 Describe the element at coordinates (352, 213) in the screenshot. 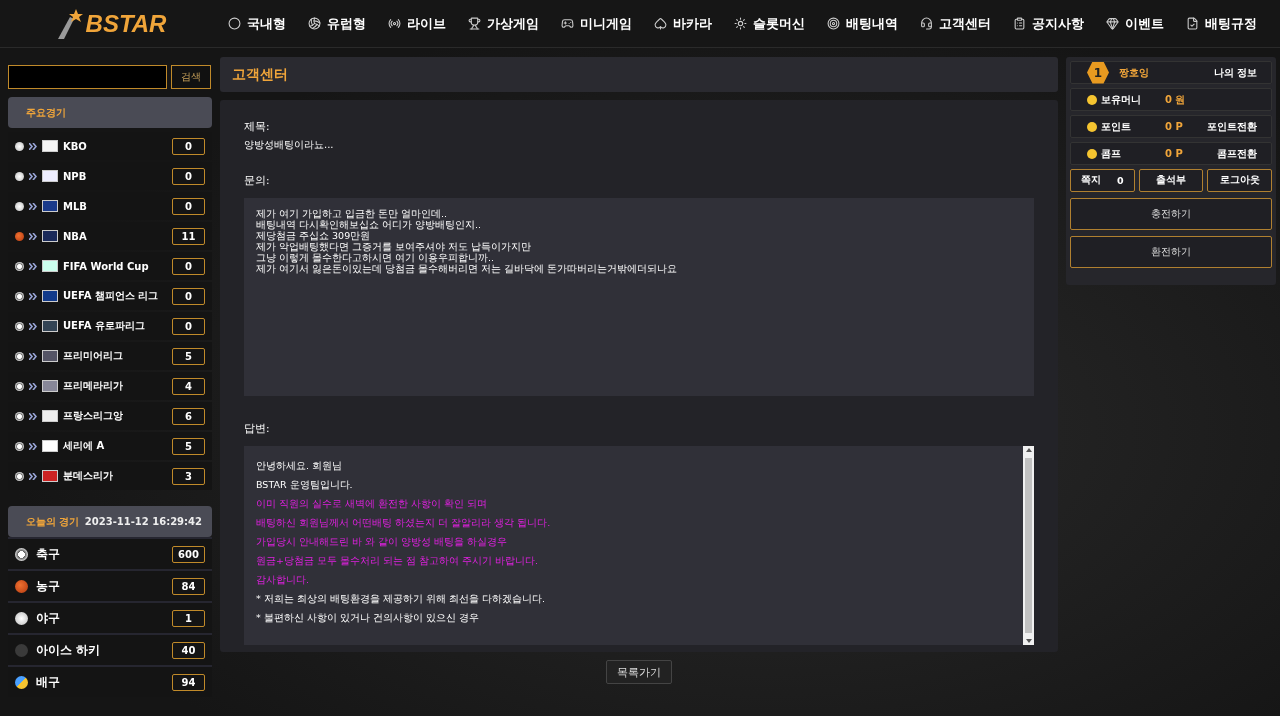

I see `inquiry-line: 제가 여기 가입하고 입금한 돈만 얼마인데..` at that location.